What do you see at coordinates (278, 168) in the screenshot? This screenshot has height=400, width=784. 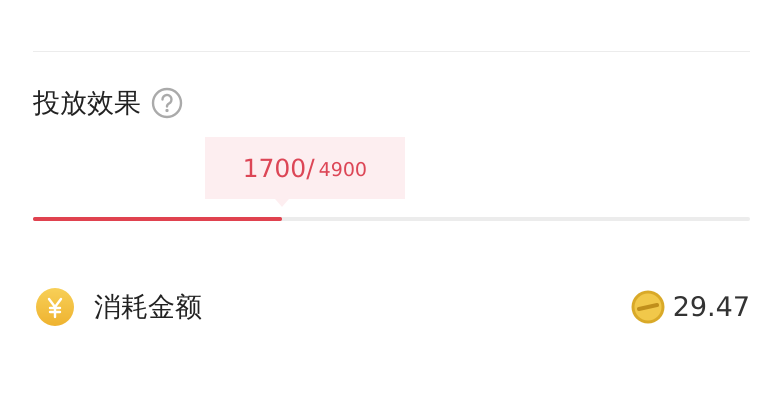 I see `progress-current: 1700/` at bounding box center [278, 168].